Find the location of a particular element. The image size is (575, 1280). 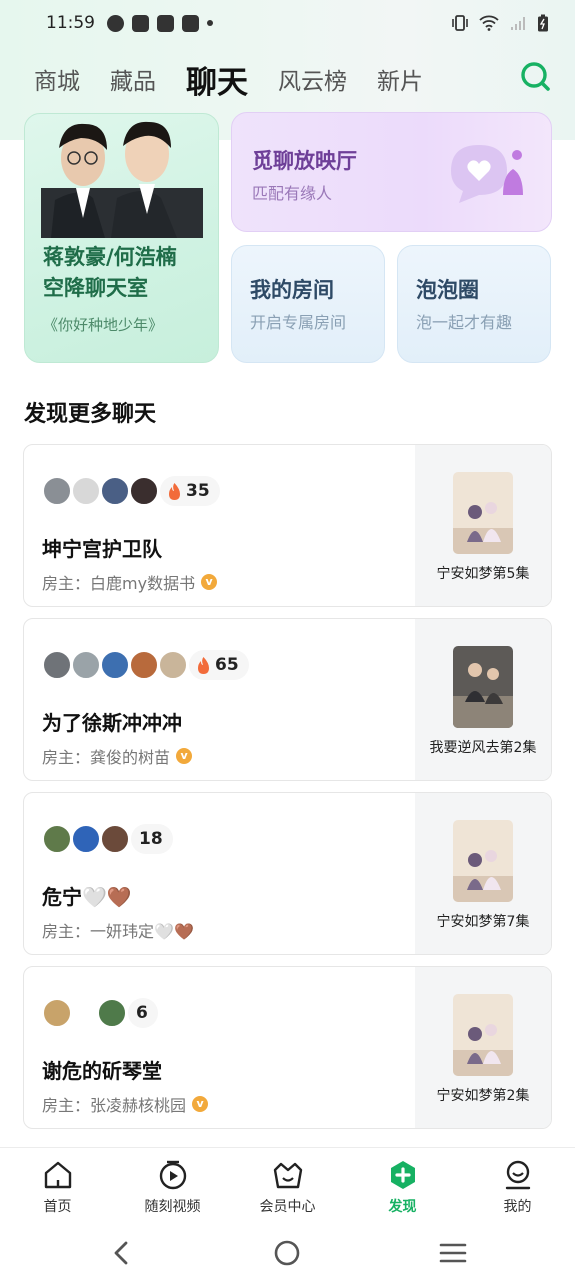

member-count-badge: 6 is located at coordinates (143, 1013).